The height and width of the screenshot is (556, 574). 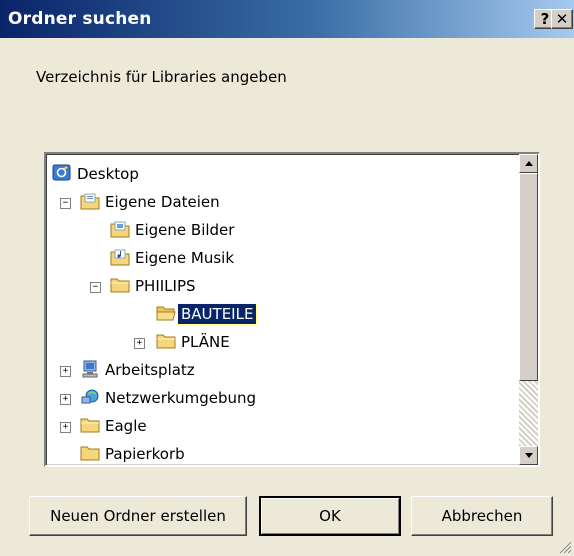 What do you see at coordinates (562, 19) in the screenshot?
I see `close-button: ✕` at bounding box center [562, 19].